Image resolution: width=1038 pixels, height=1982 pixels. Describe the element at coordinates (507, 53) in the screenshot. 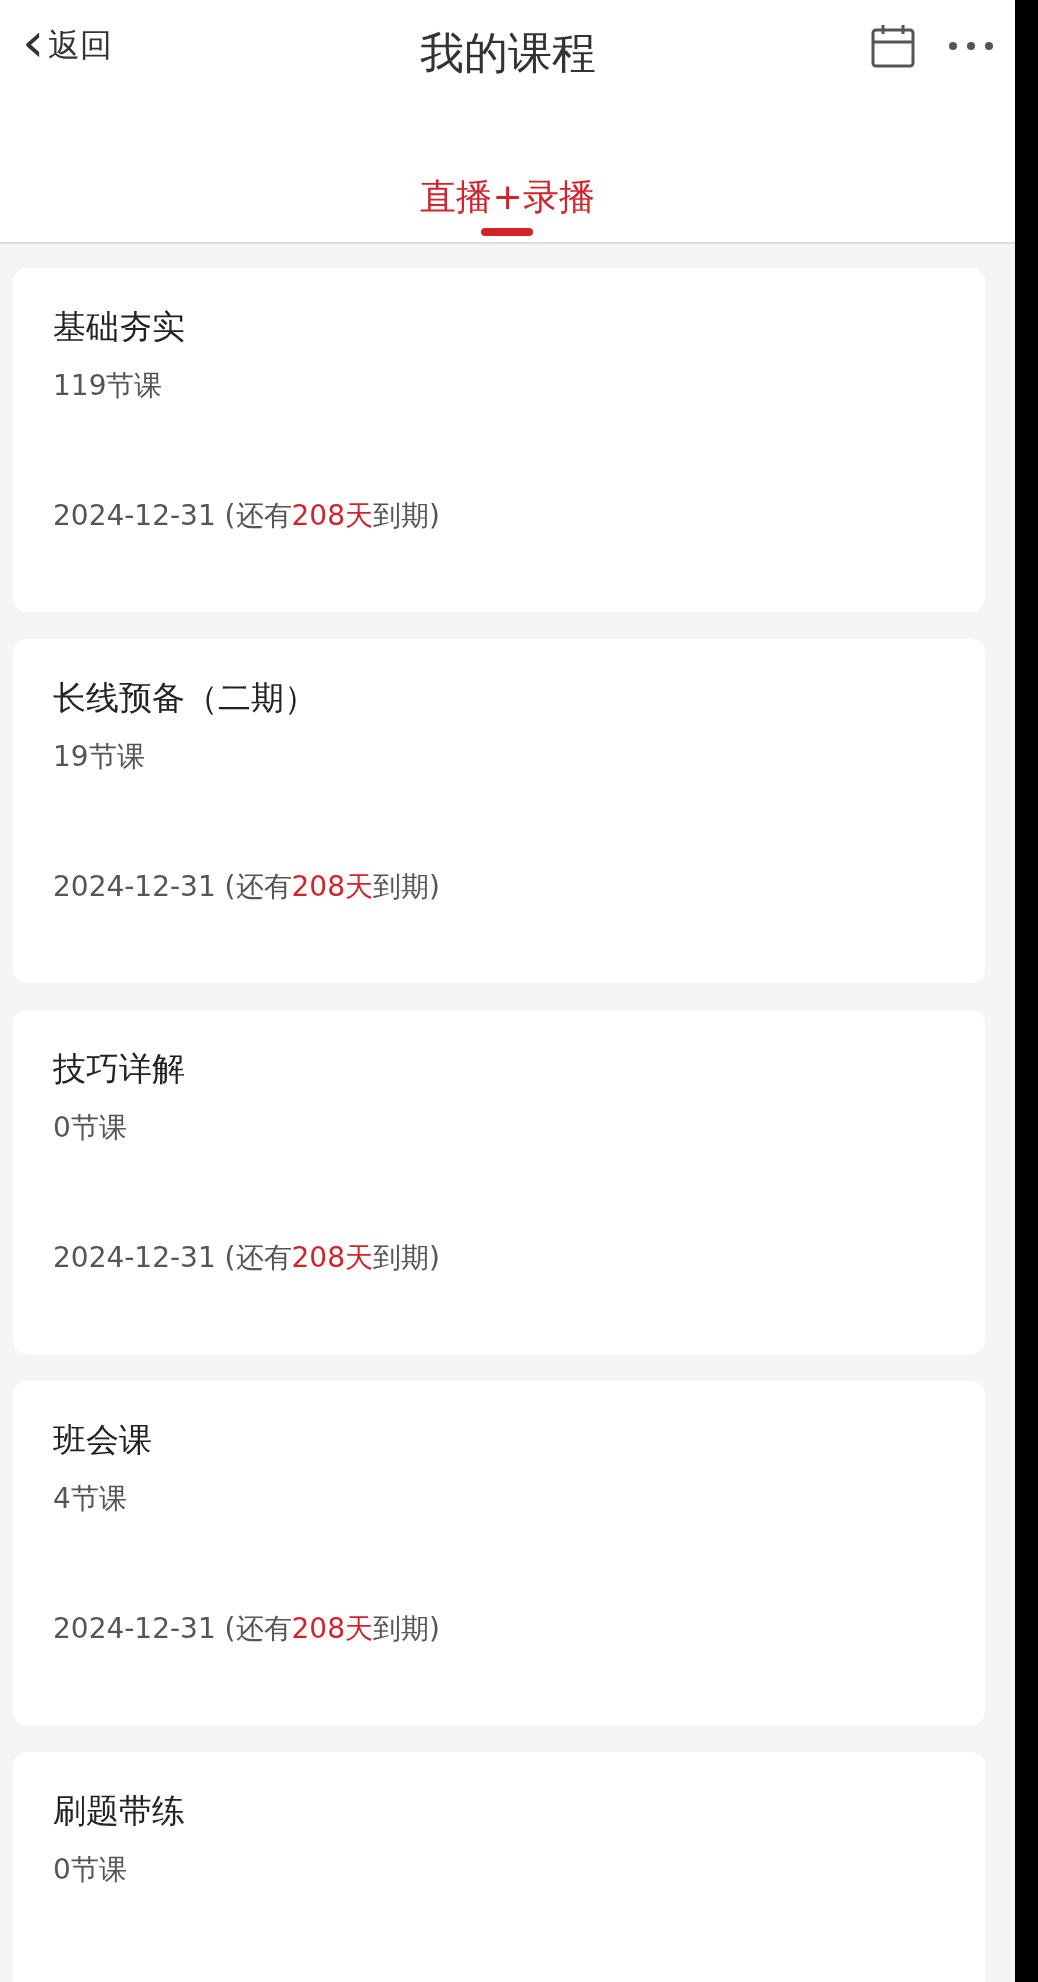

I see `page-title: 我的课程` at that location.